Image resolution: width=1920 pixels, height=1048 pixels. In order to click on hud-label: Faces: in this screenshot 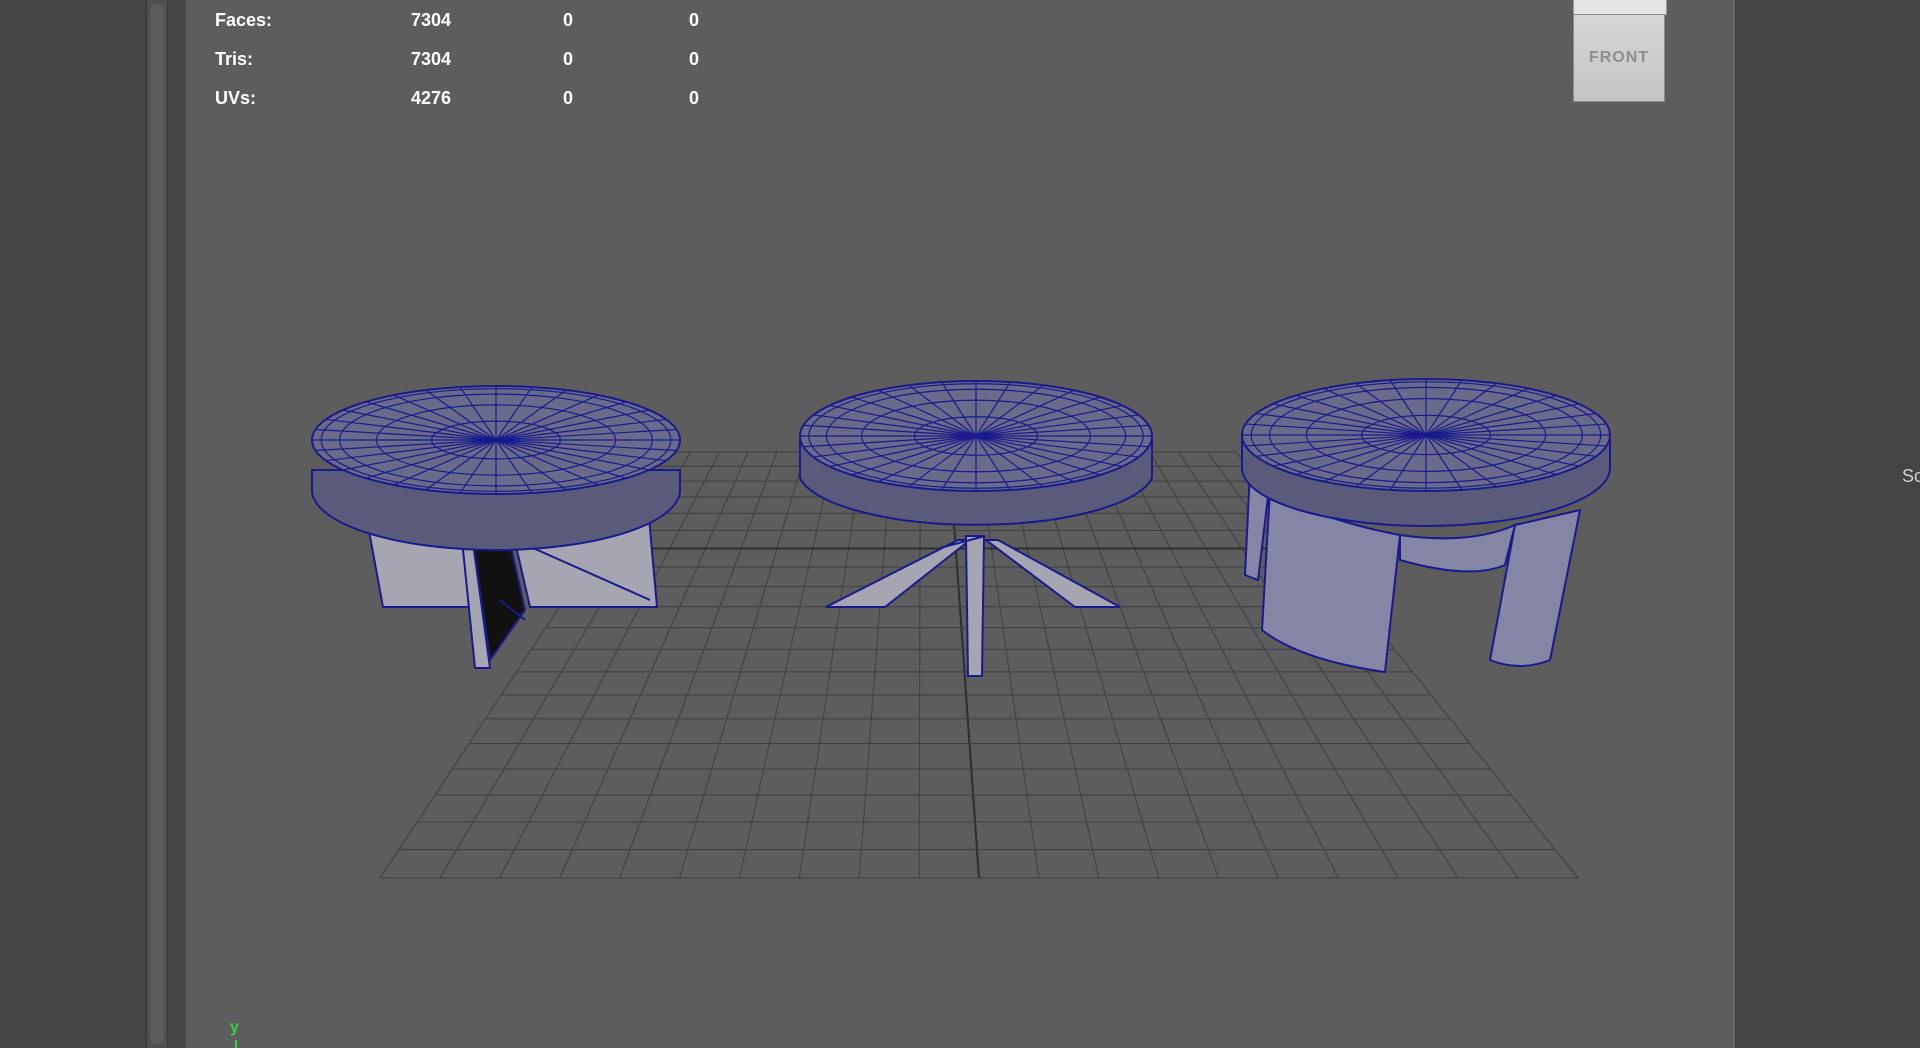, I will do `click(244, 20)`.